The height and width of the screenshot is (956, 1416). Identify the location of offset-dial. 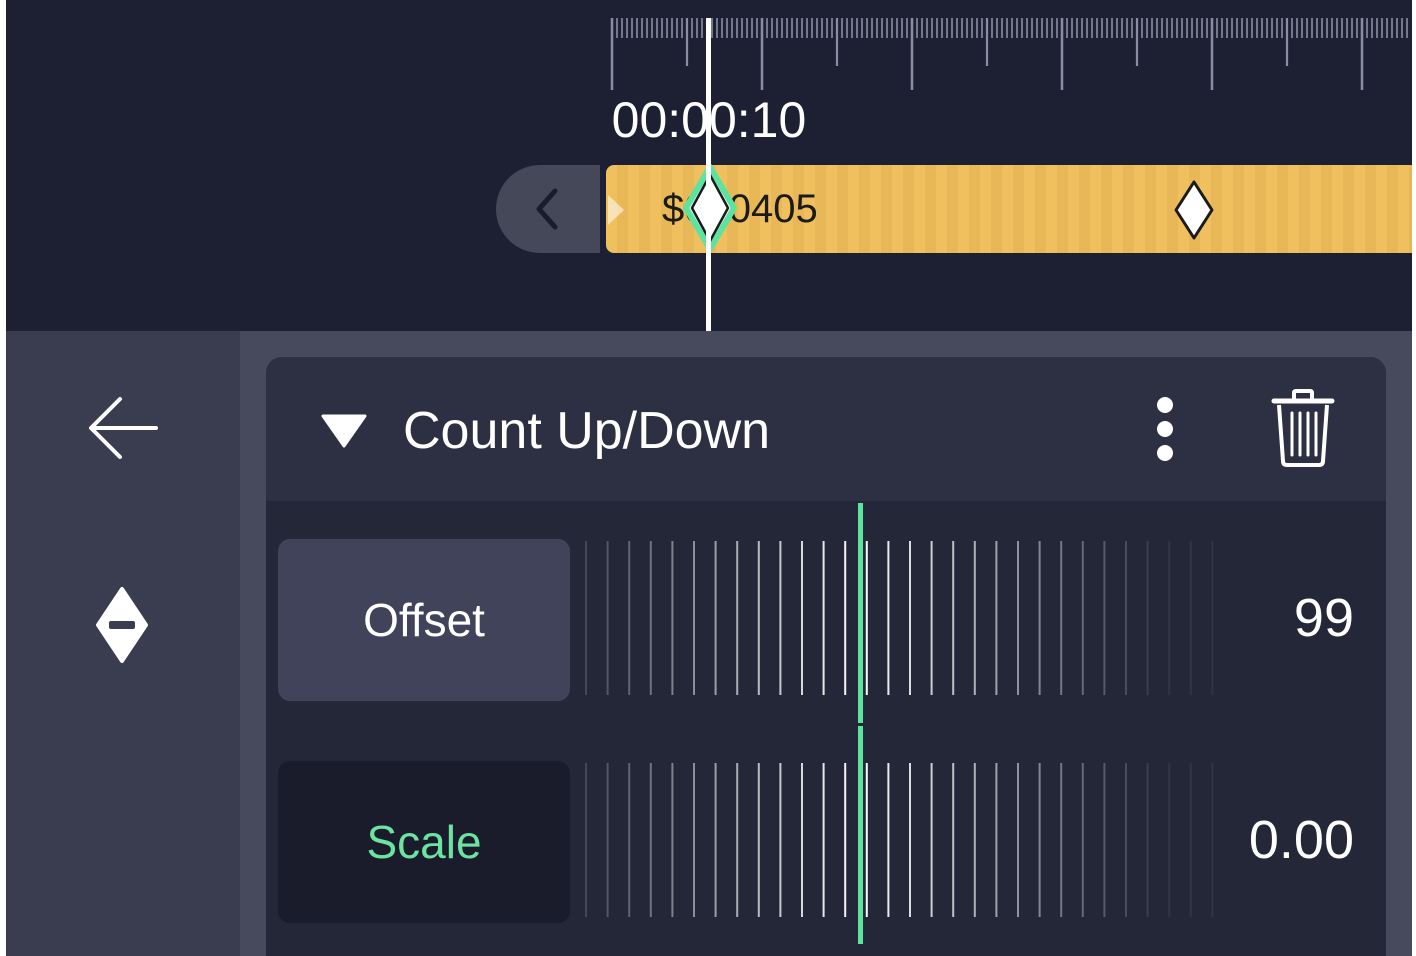
(896, 618).